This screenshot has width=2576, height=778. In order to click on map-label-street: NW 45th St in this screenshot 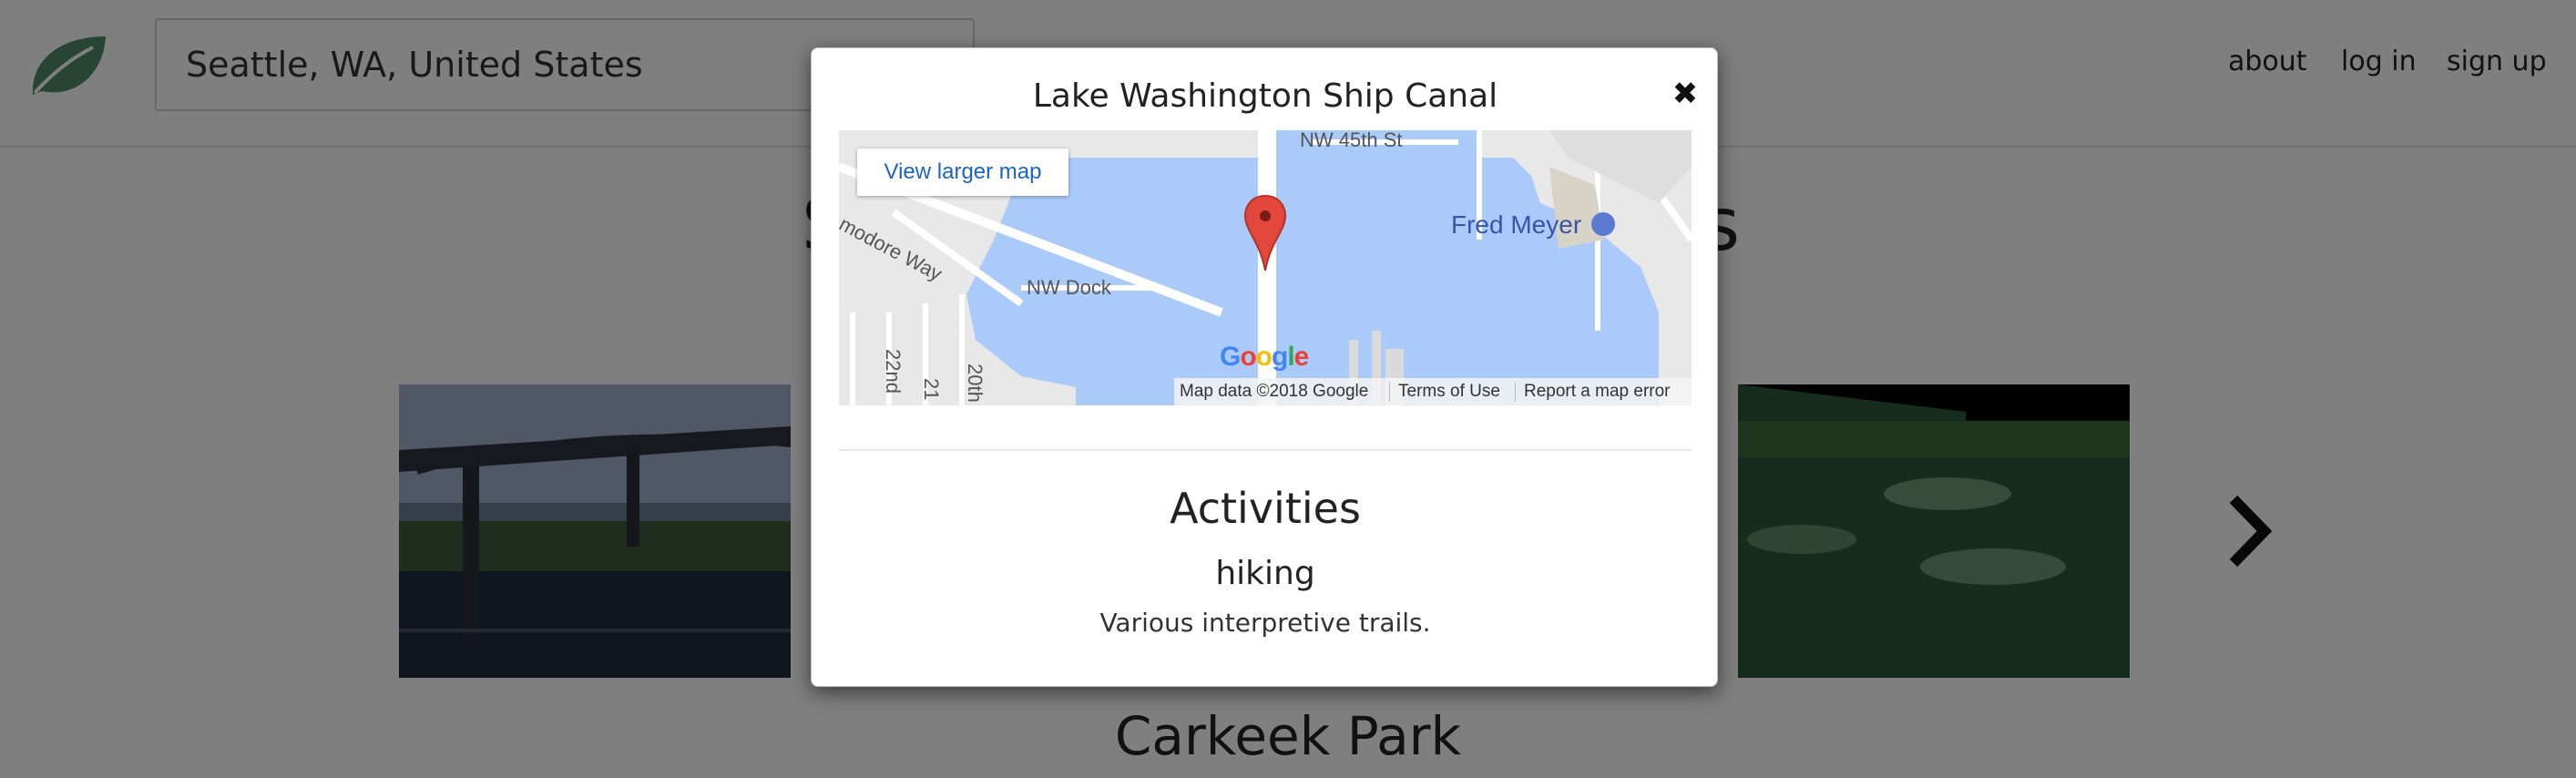, I will do `click(1351, 140)`.